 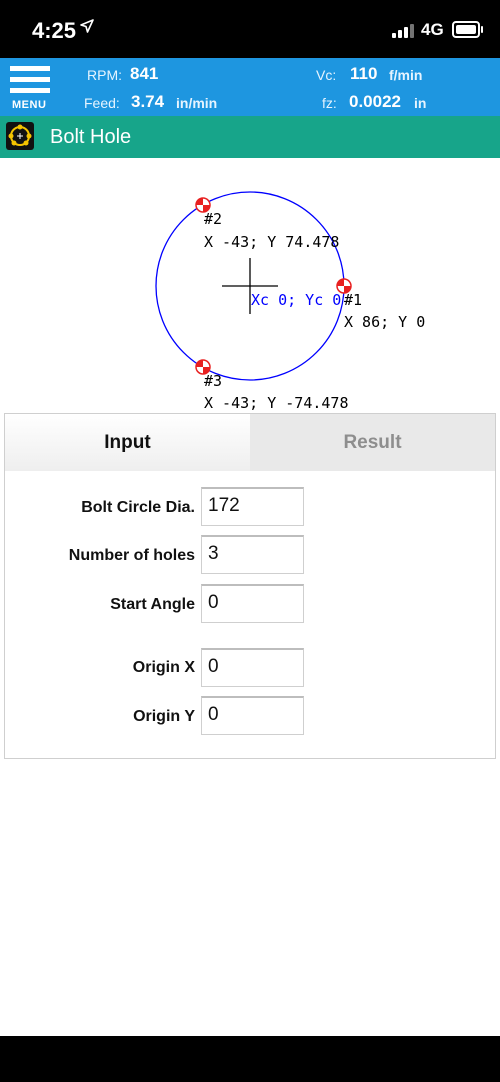 What do you see at coordinates (405, 30) in the screenshot?
I see `signal-icon` at bounding box center [405, 30].